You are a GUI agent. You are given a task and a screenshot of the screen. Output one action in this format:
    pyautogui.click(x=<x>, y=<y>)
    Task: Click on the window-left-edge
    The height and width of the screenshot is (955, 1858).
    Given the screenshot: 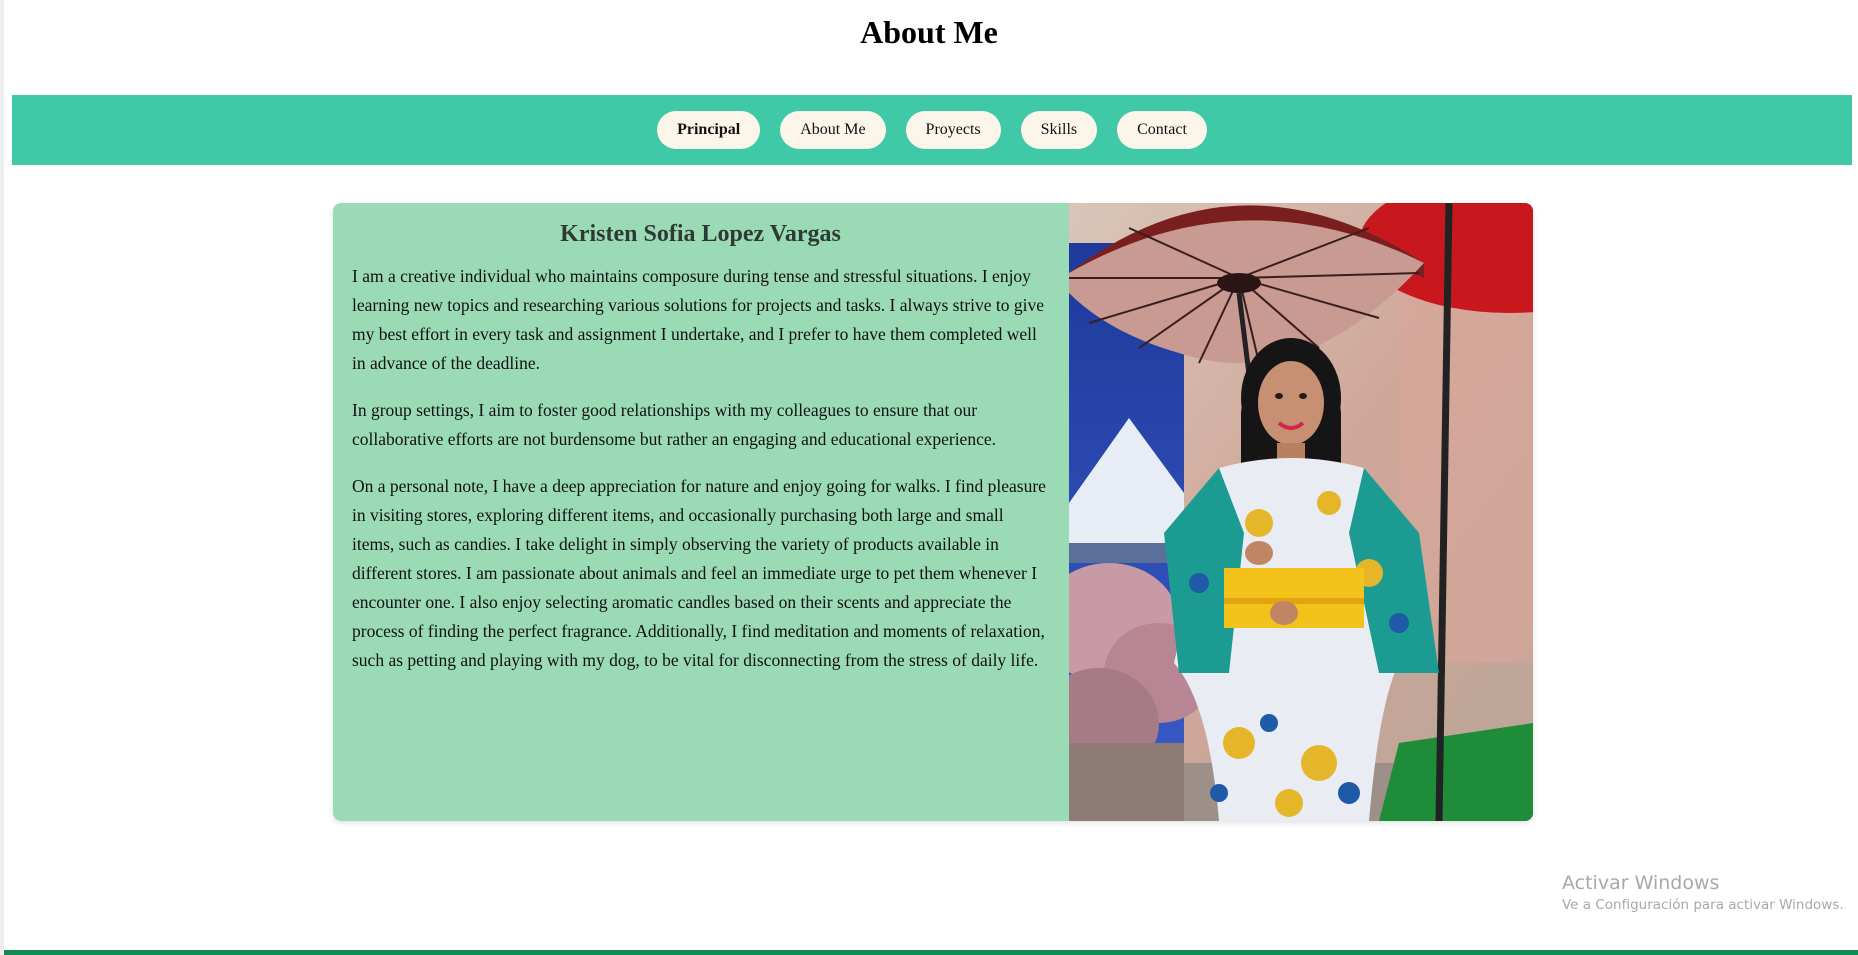 What is the action you would take?
    pyautogui.click(x=2, y=477)
    